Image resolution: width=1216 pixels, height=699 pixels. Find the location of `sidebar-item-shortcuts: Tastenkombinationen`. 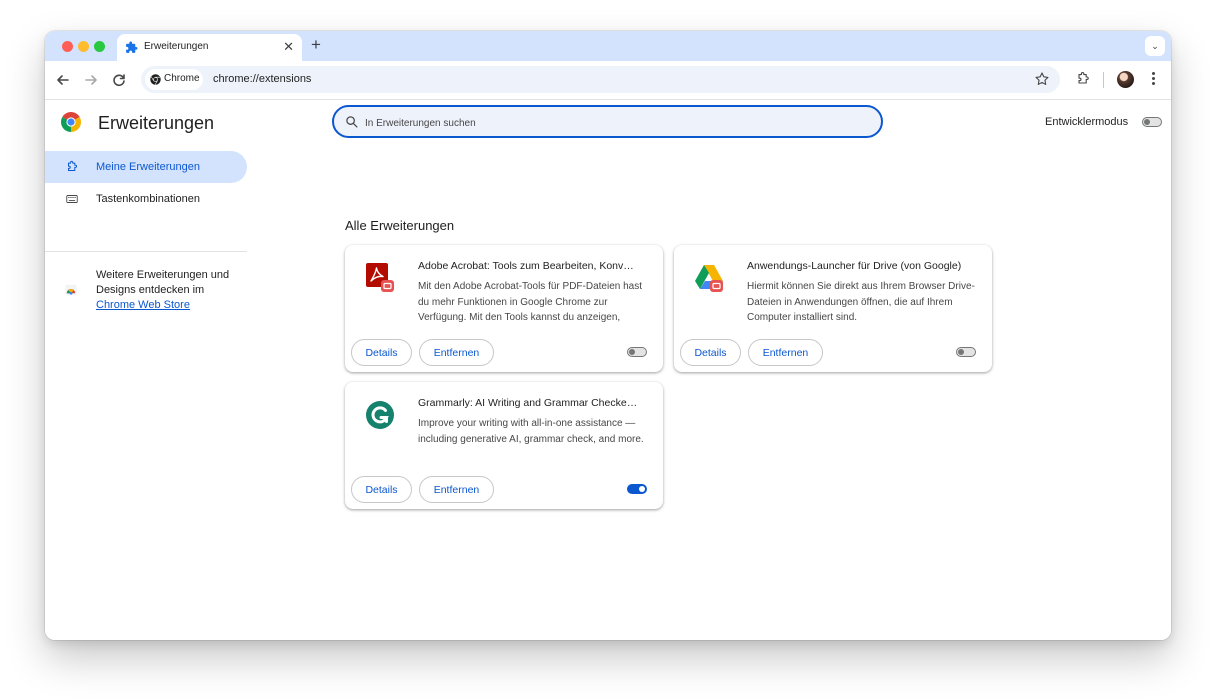

sidebar-item-shortcuts: Tastenkombinationen is located at coordinates (146, 199).